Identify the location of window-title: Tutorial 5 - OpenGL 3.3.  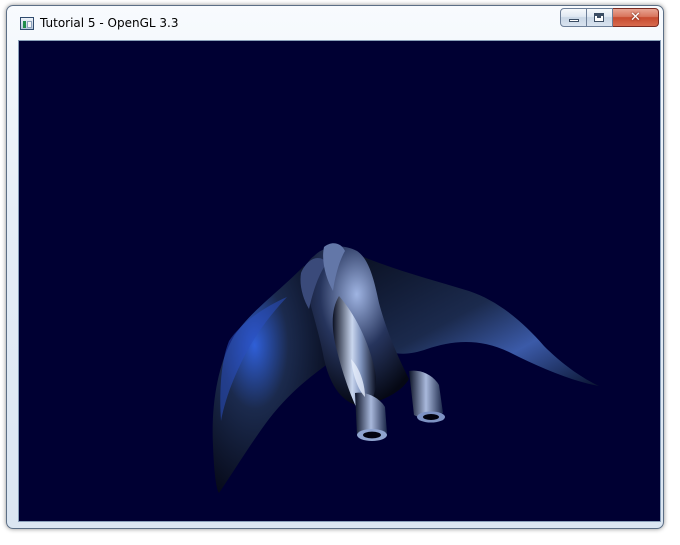
(109, 23).